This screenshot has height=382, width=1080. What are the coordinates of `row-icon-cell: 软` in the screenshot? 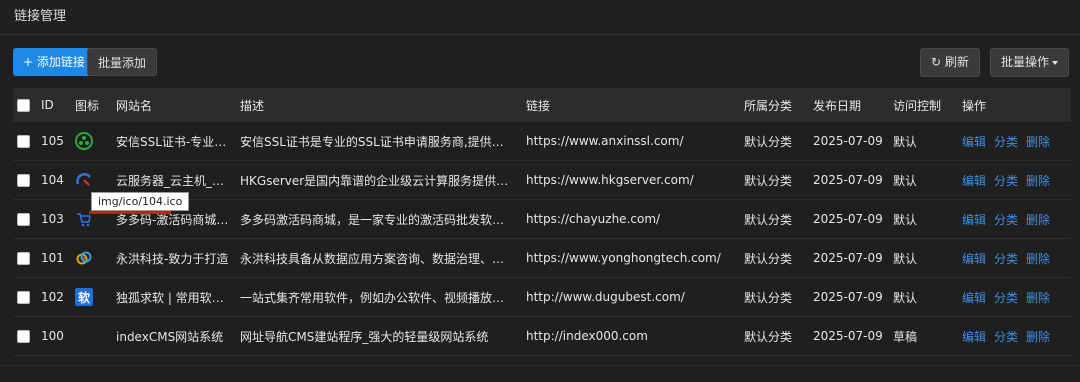 It's located at (84, 297).